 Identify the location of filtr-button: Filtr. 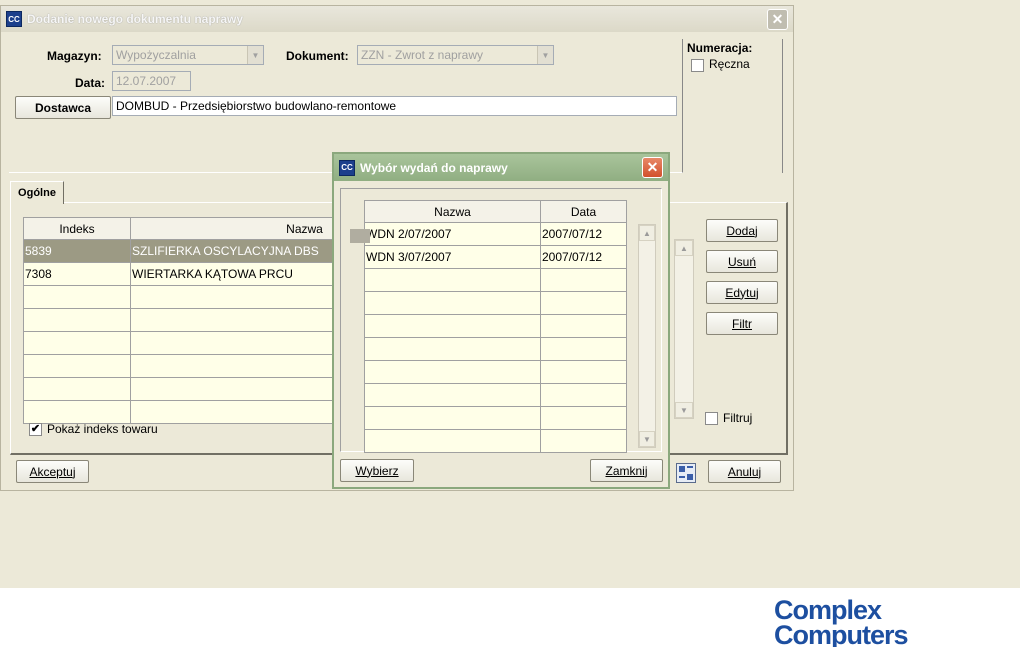
(742, 323).